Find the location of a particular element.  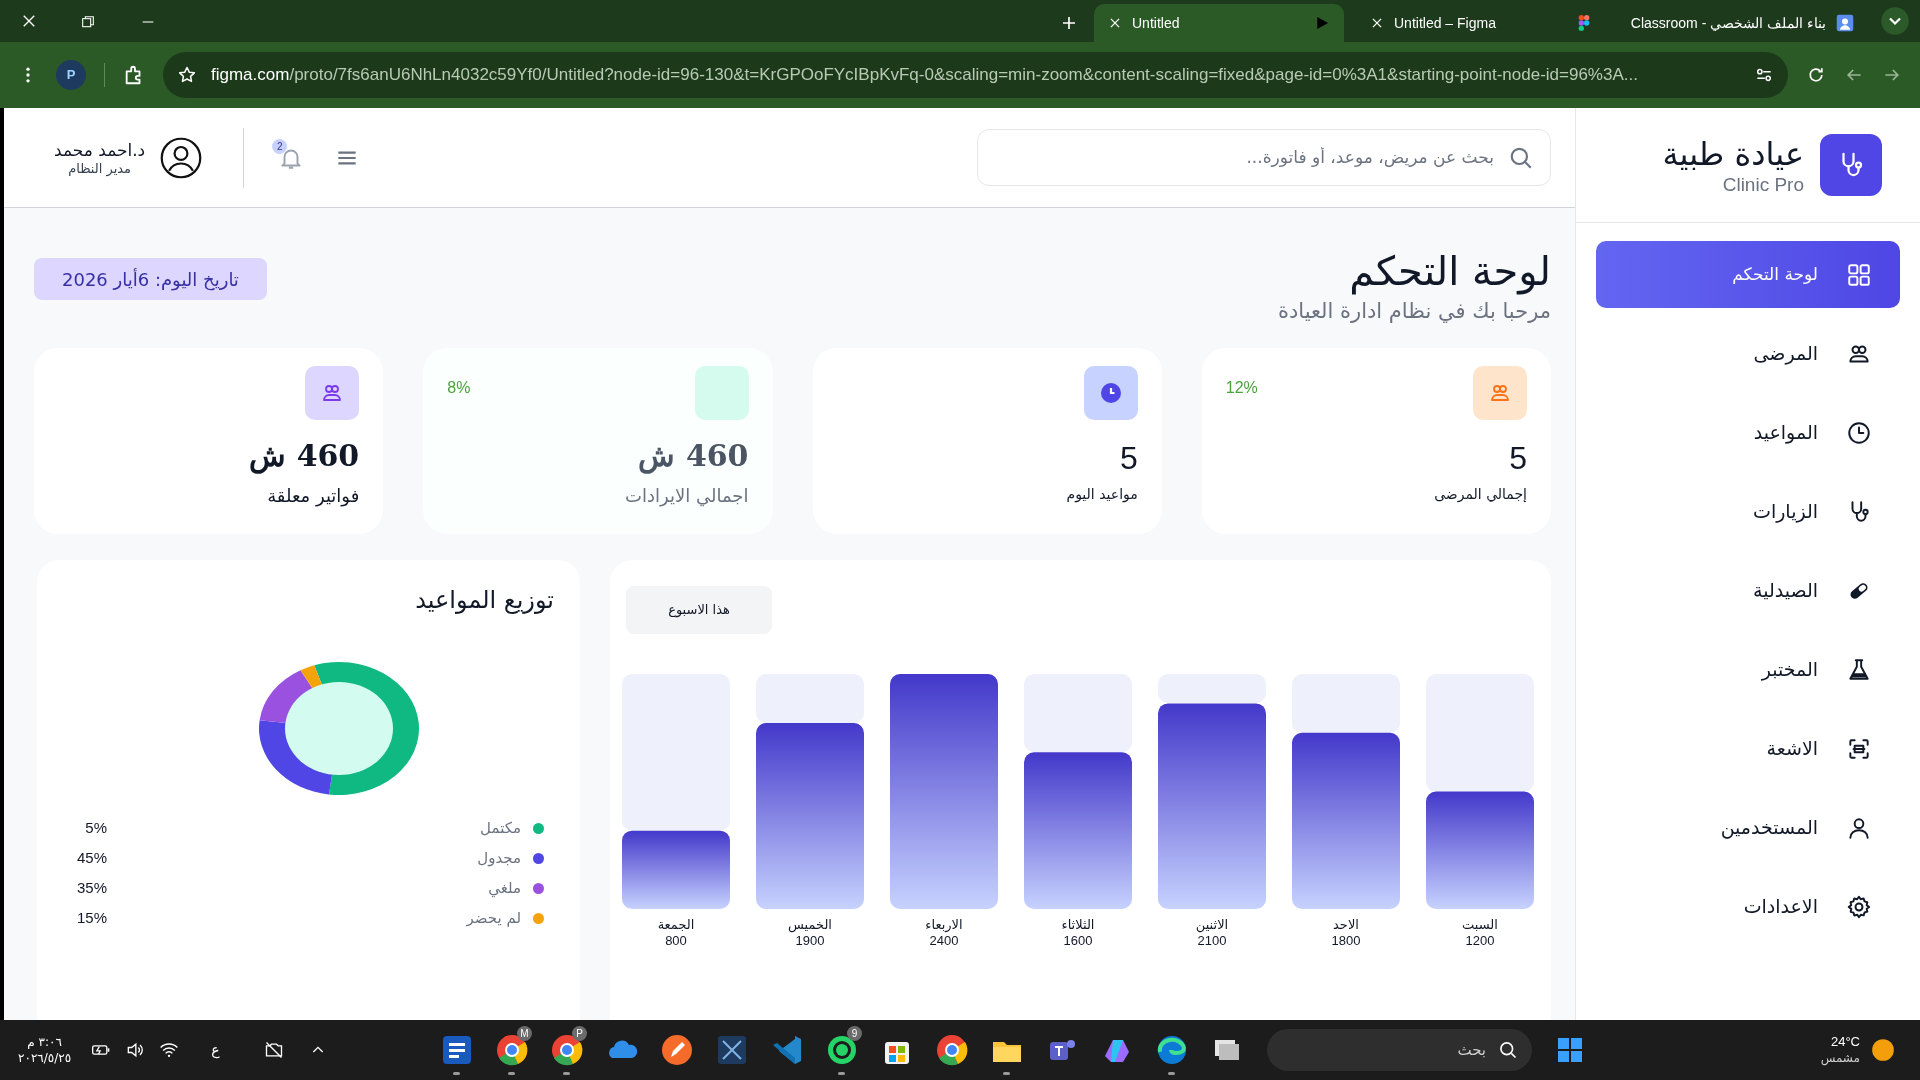

brand-title: عيادة طبية is located at coordinates (1733, 154).